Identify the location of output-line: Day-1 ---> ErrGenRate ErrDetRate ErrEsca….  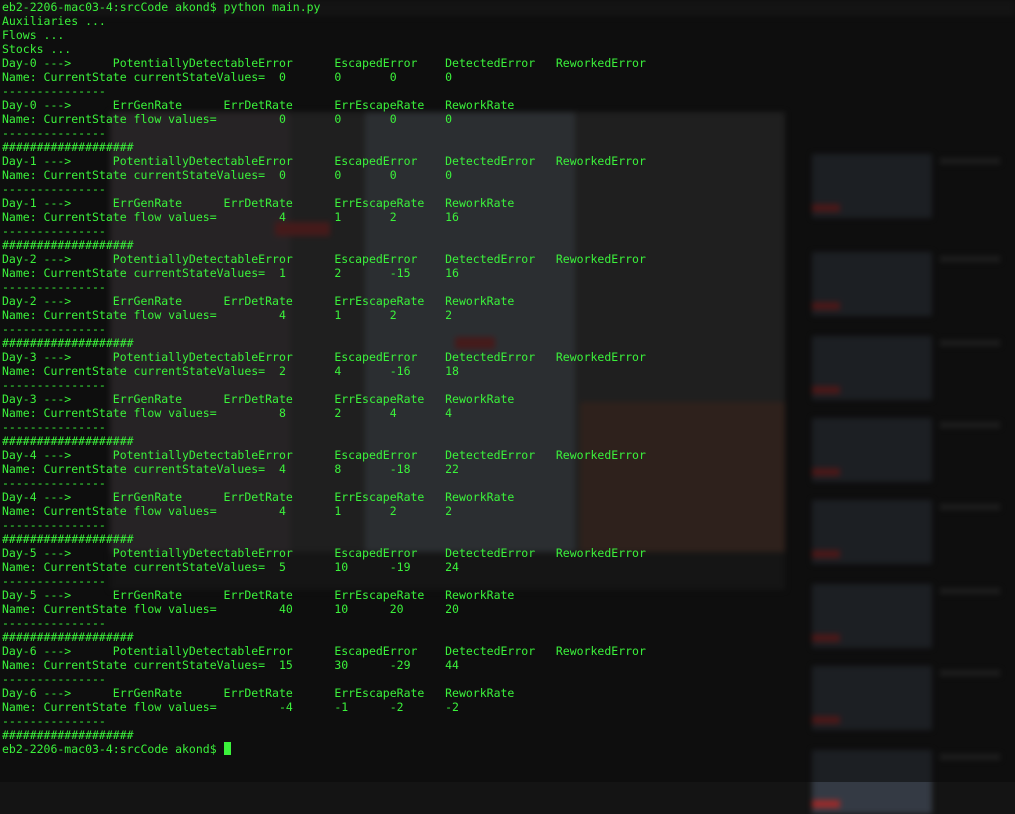
(258, 203).